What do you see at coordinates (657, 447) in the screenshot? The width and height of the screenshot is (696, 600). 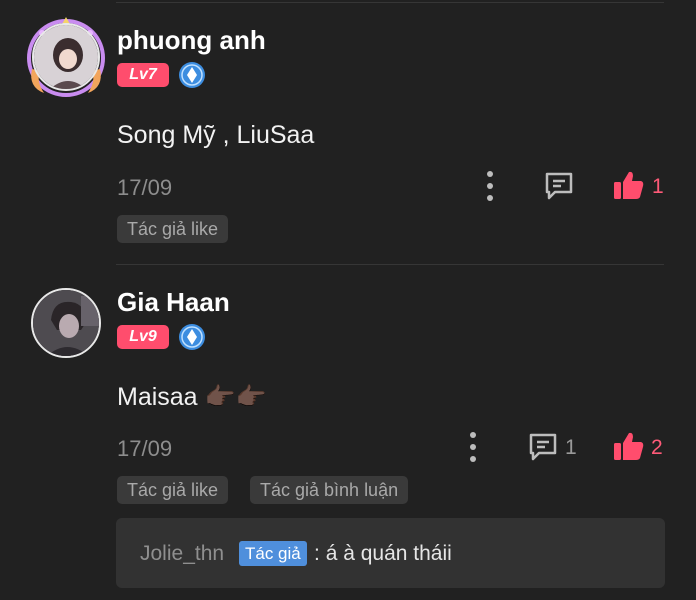 I see `like-count: 2` at bounding box center [657, 447].